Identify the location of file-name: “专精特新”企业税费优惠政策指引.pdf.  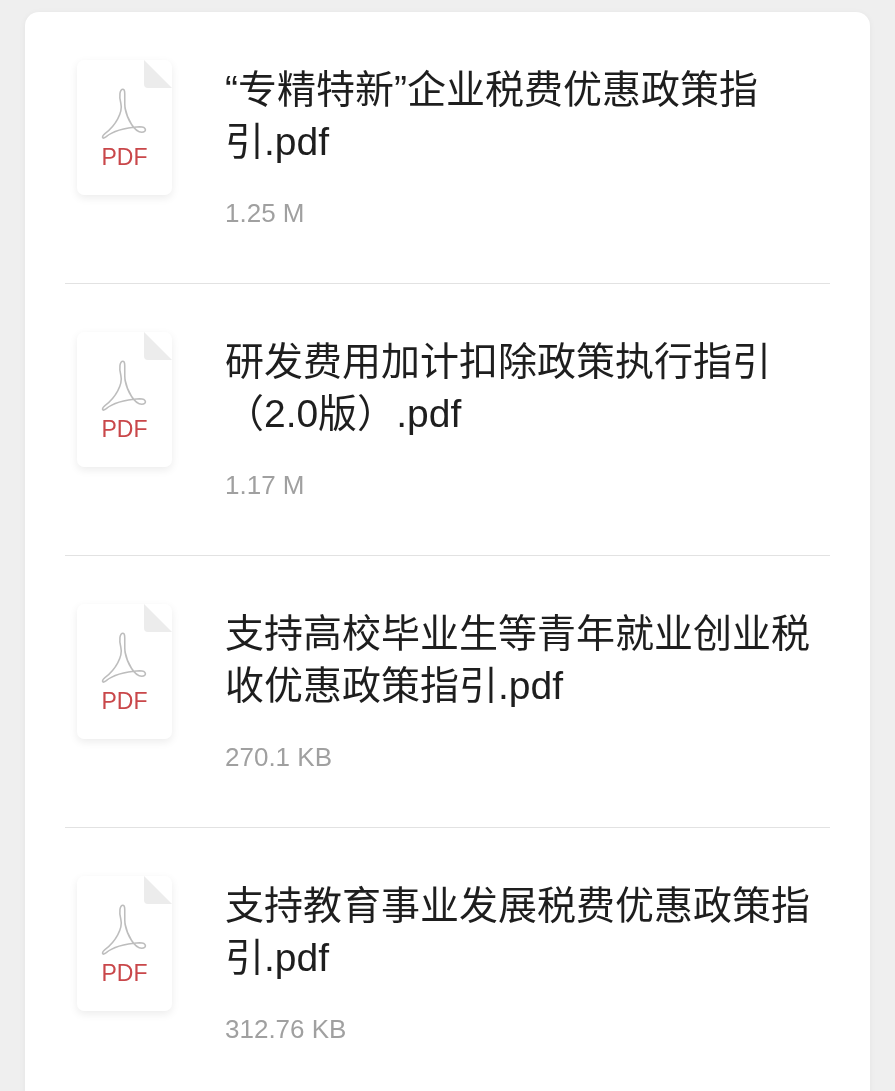
(492, 116).